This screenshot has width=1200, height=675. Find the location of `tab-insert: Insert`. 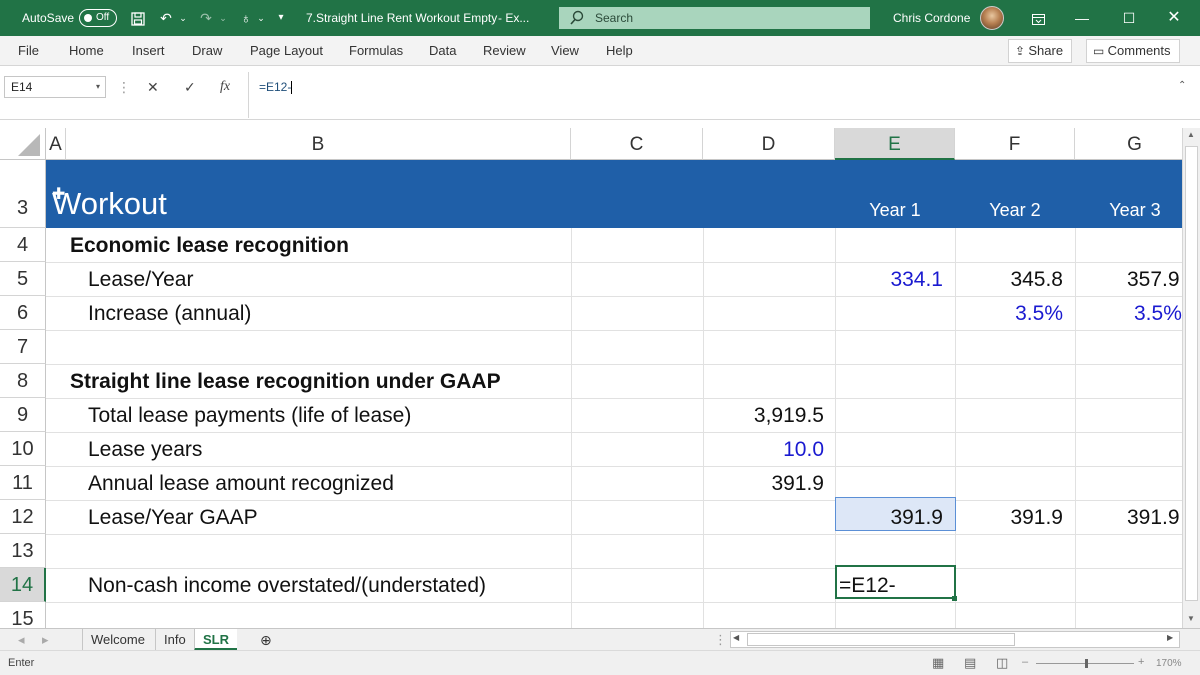

tab-insert: Insert is located at coordinates (148, 51).